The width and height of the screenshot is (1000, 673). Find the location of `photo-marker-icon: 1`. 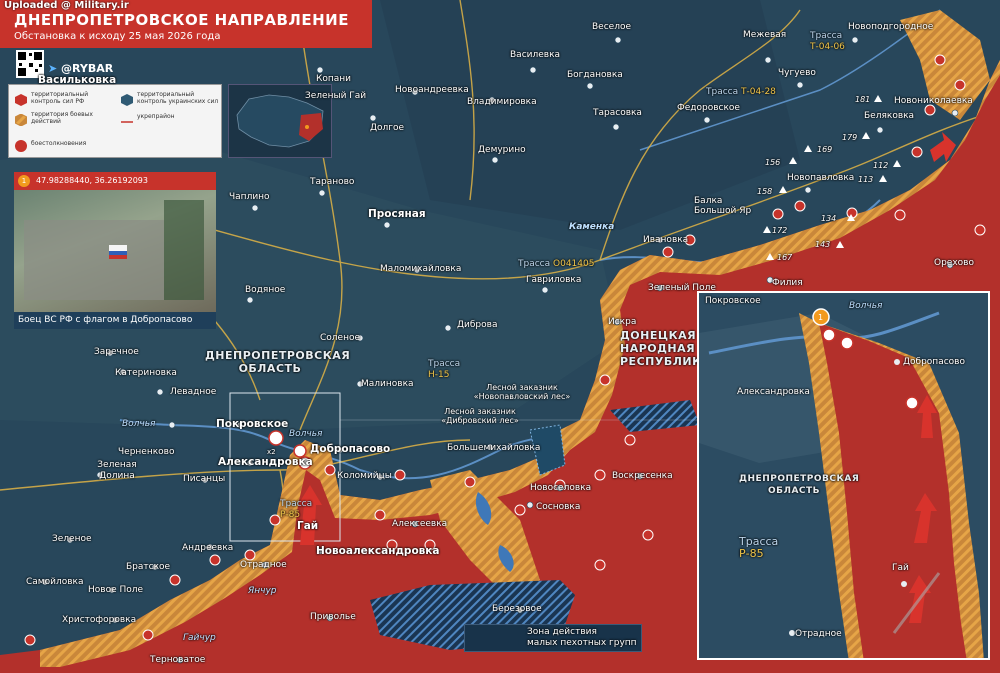

photo-marker-icon: 1 is located at coordinates (24, 180).